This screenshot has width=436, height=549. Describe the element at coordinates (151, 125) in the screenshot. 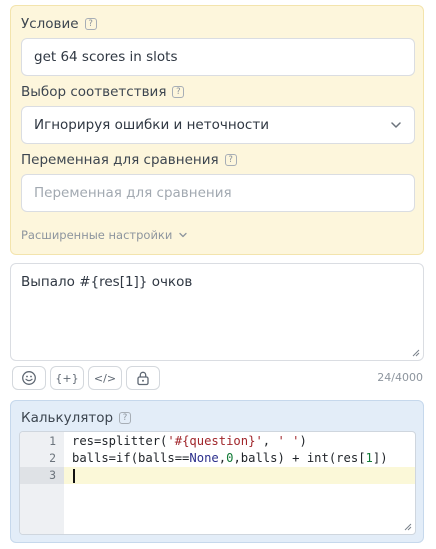

I see `match-select-value: Игнорируя ошибки и неточности` at that location.